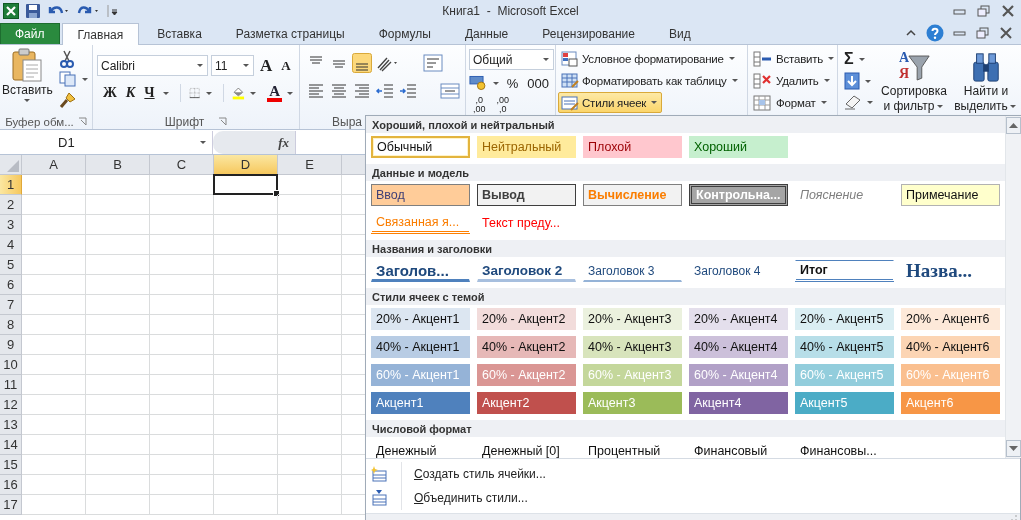  What do you see at coordinates (11, 305) in the screenshot?
I see `row-header: 7` at bounding box center [11, 305].